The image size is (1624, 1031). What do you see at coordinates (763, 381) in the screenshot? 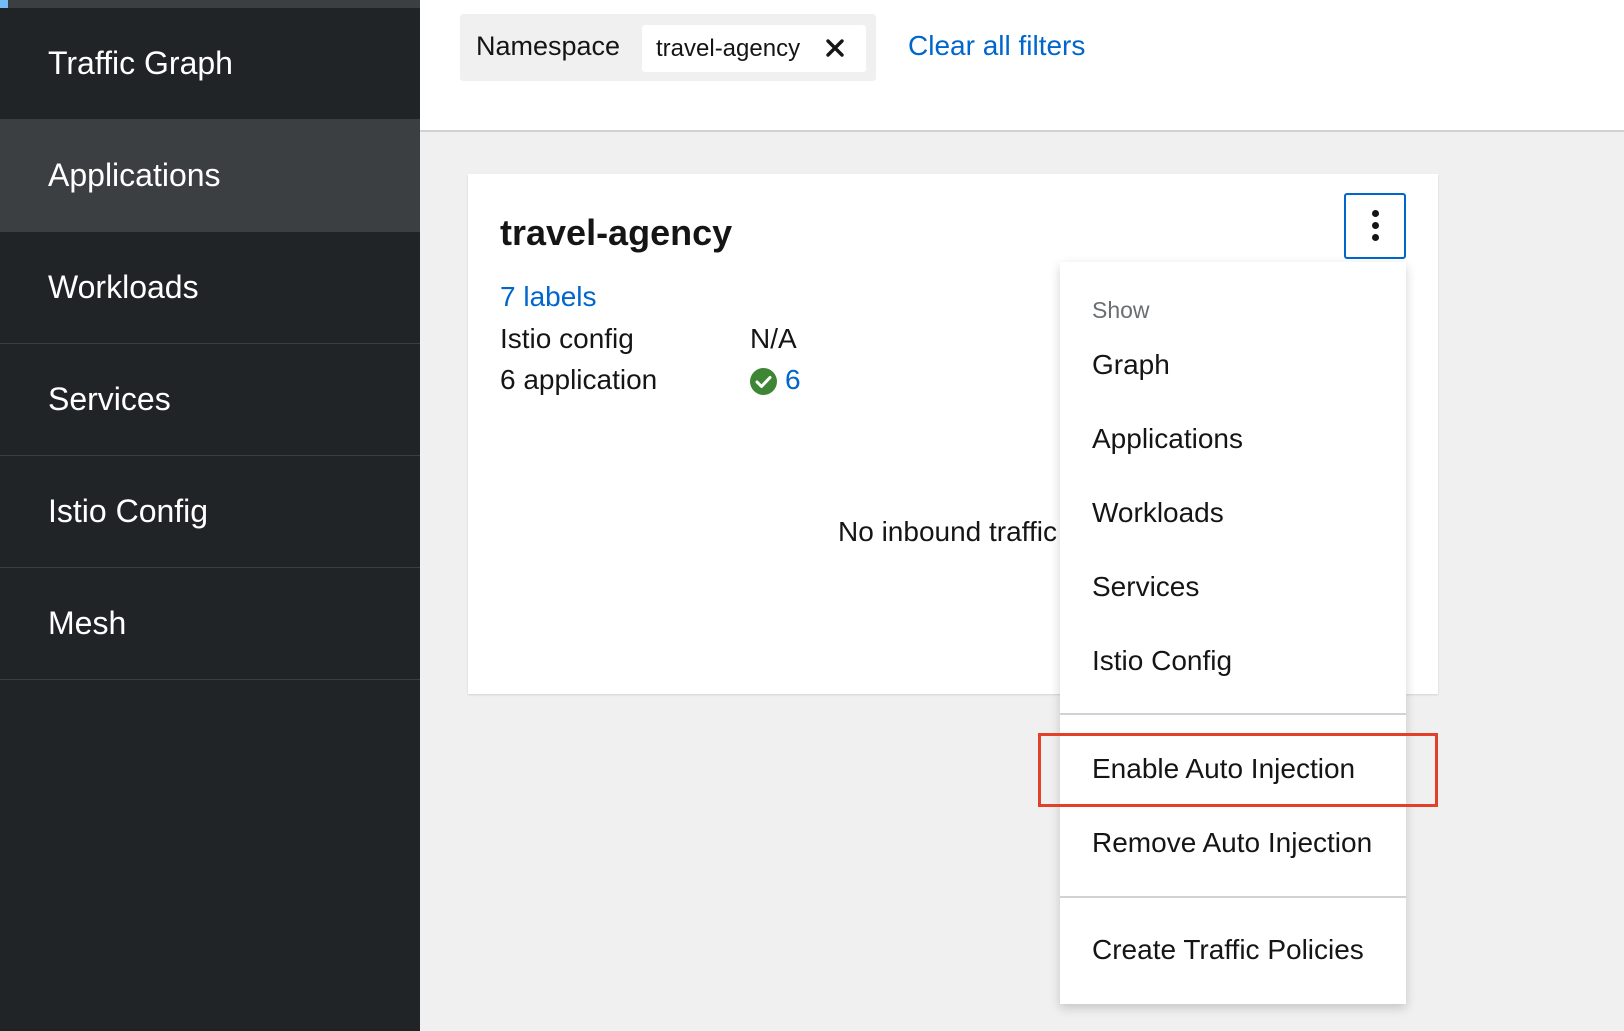
I see `check-circle-icon` at bounding box center [763, 381].